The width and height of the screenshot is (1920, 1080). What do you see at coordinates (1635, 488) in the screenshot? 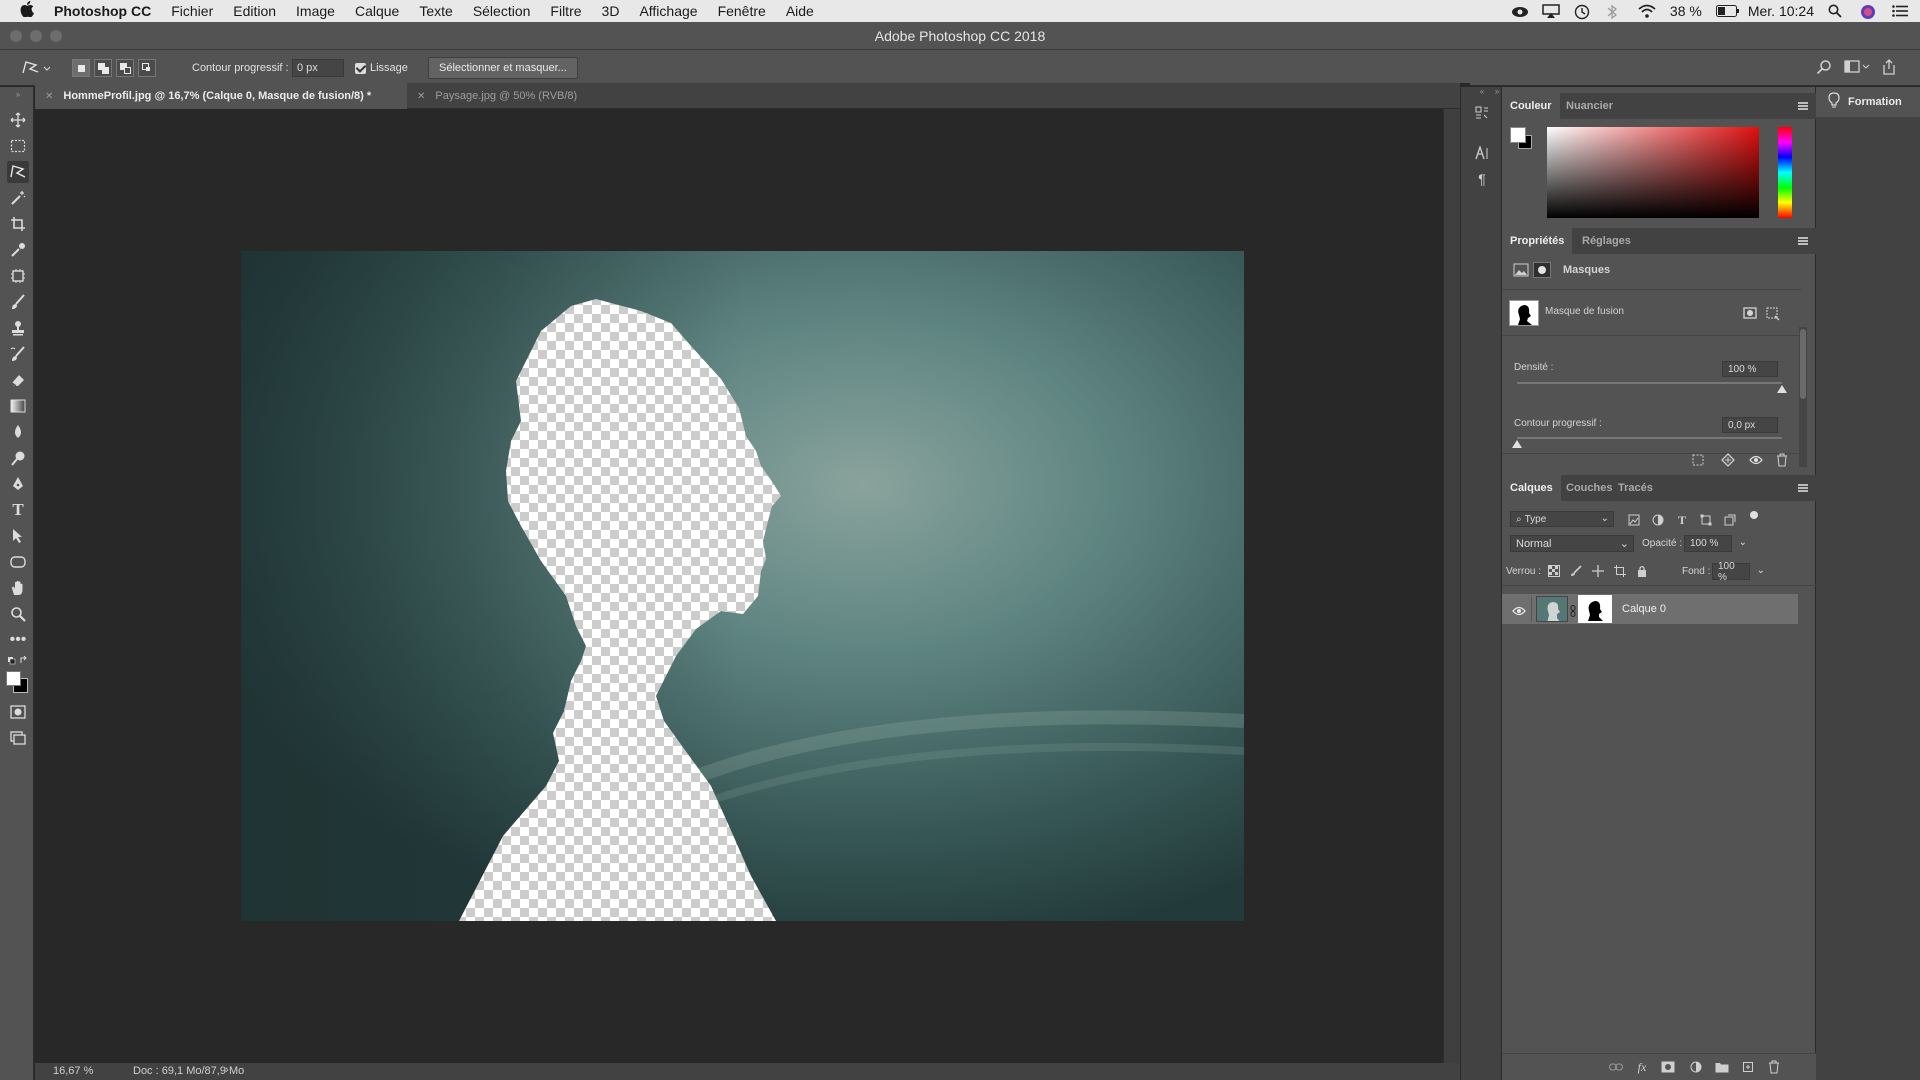
I see `tab-traces: Tracés` at bounding box center [1635, 488].